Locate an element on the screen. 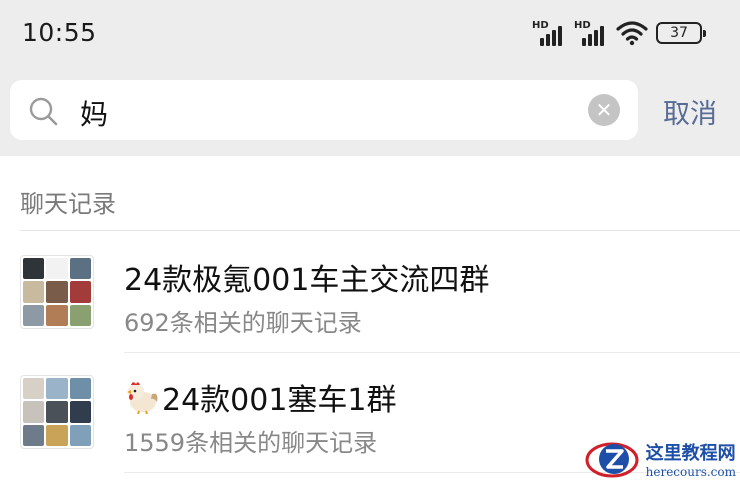  status-icons: HD HD 37 is located at coordinates (619, 33).